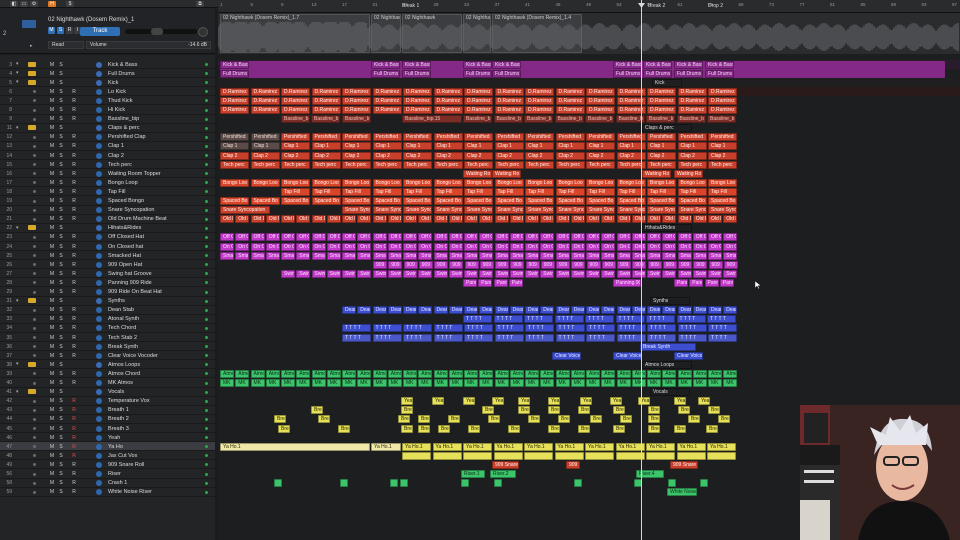 This screenshot has height=540, width=960. I want to click on midi-region: Brea, so click(407, 410).